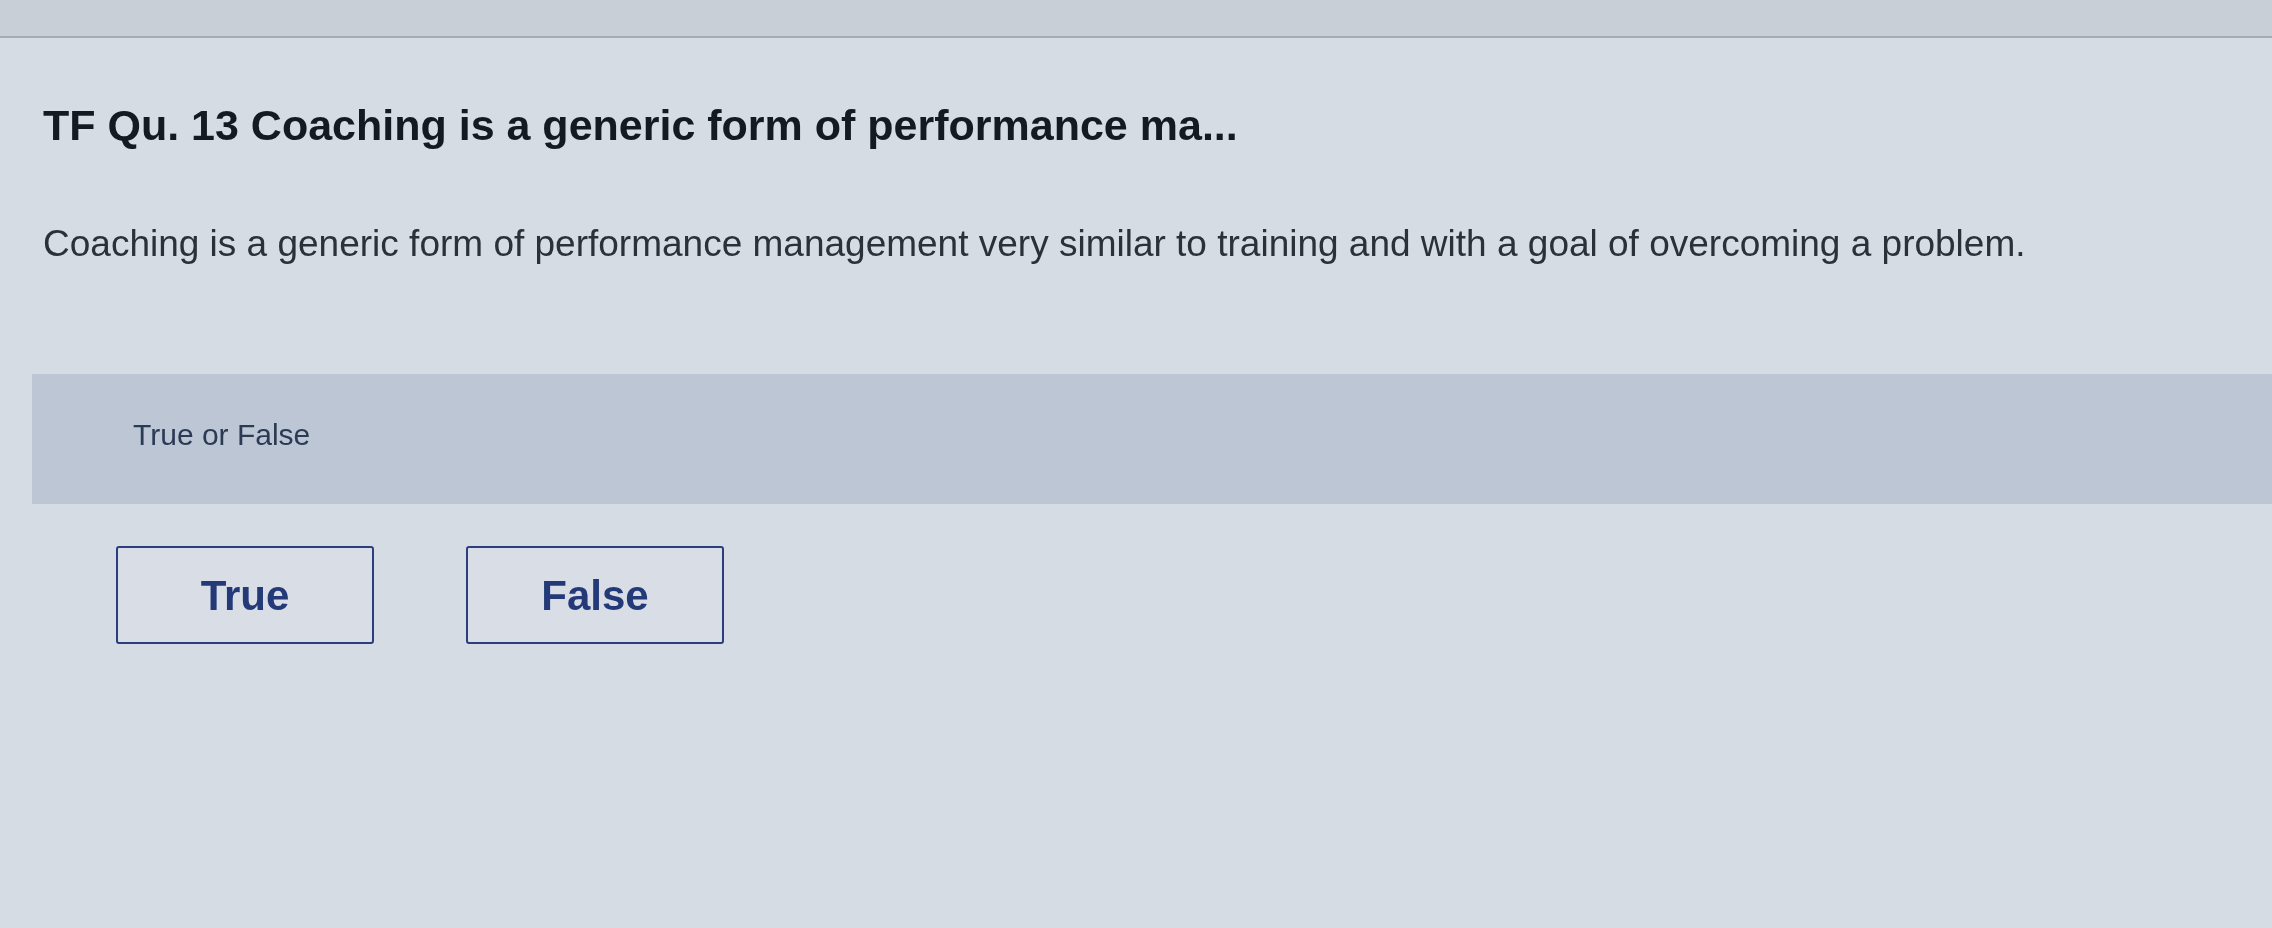 This screenshot has height=928, width=2272. Describe the element at coordinates (1034, 244) in the screenshot. I see `question-text: Coaching is a generic form of performance management very similar to training and with a goal of overcoming a problem.` at that location.